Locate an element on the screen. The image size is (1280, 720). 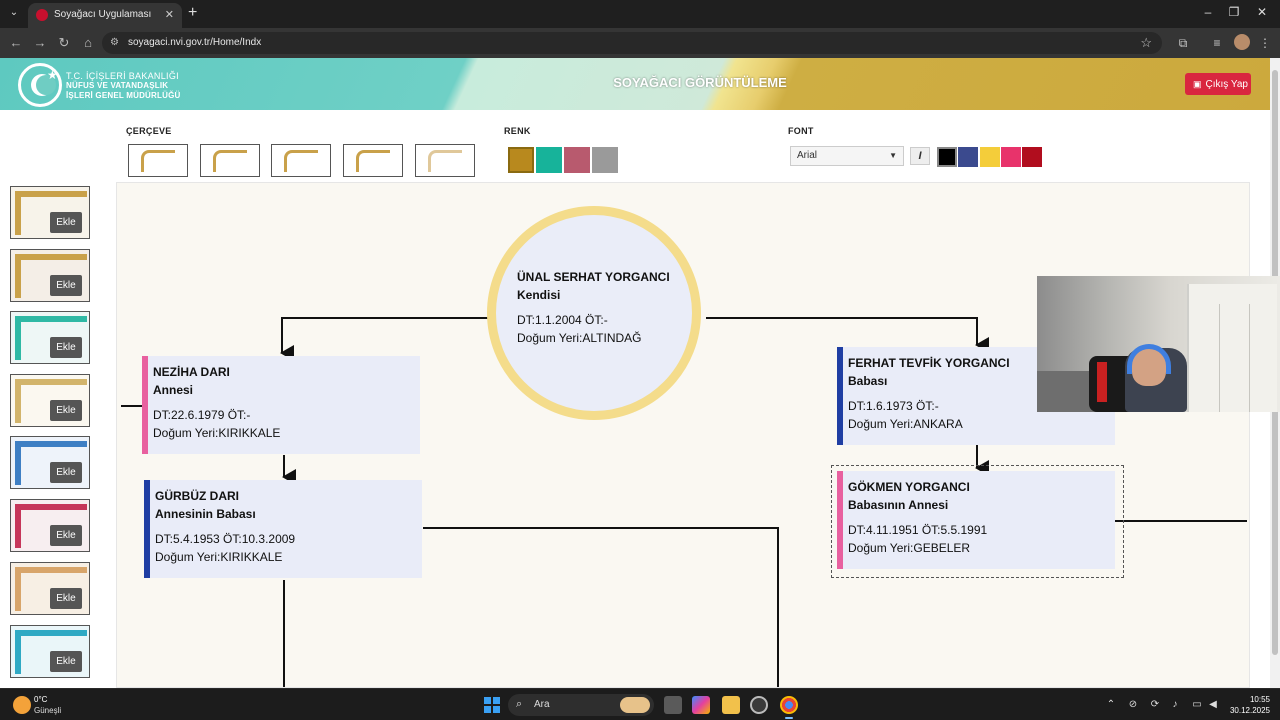
webcam-overlay is located at coordinates (1158, 344).